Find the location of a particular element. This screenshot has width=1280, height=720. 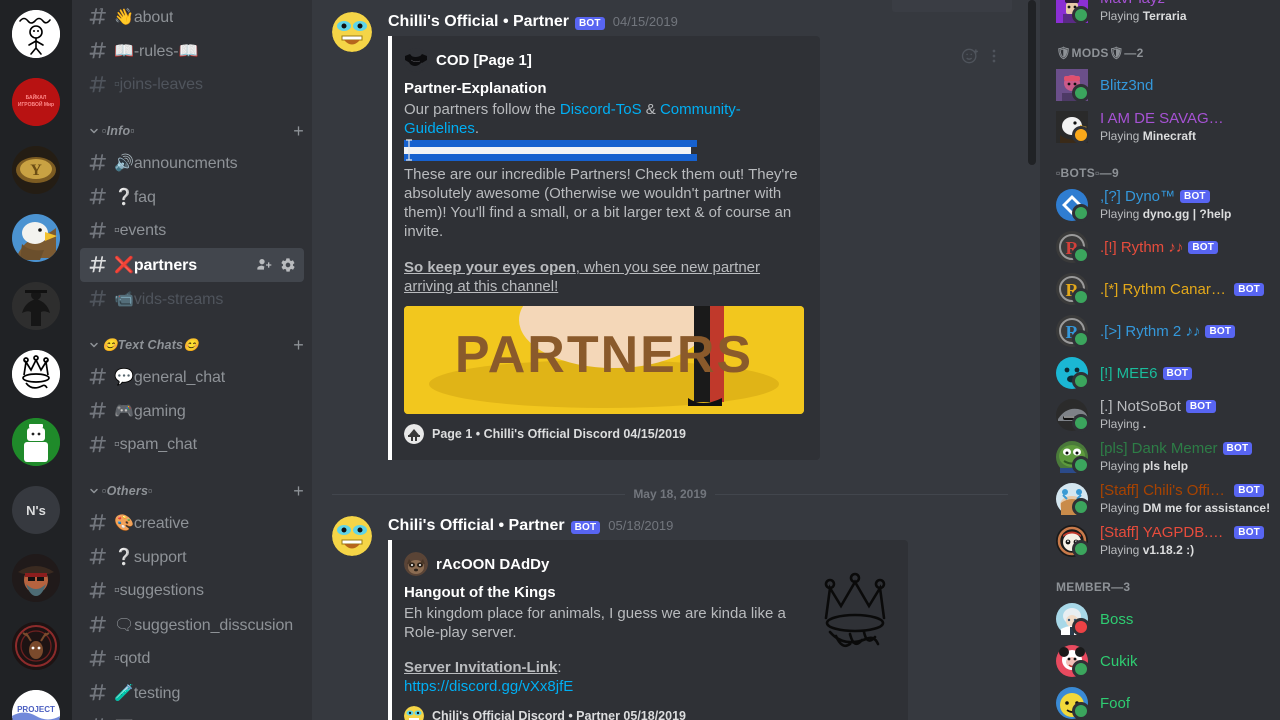

message-author: Chili's Official • Partner is located at coordinates (476, 526).